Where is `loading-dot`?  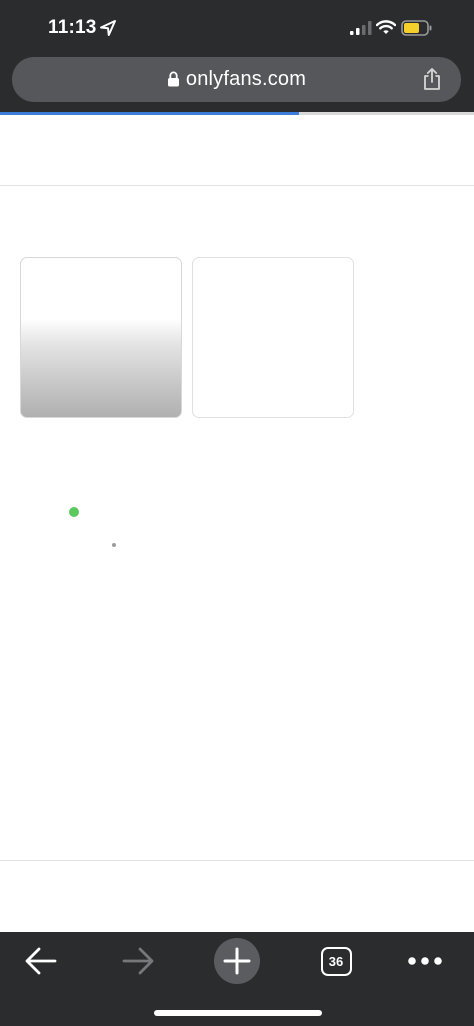 loading-dot is located at coordinates (114, 545).